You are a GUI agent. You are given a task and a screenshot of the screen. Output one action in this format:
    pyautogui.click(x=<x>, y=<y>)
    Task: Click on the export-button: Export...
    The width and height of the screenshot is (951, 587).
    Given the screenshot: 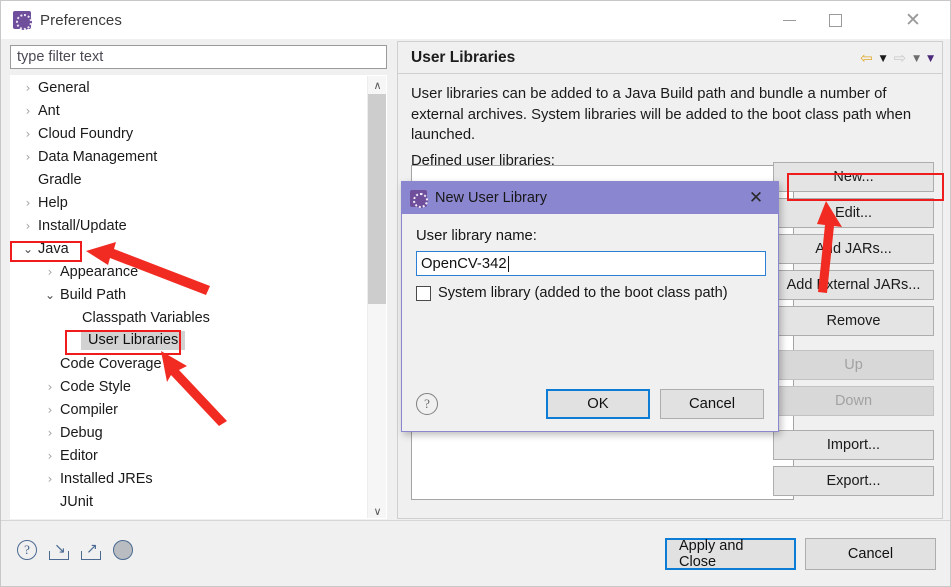 What is the action you would take?
    pyautogui.click(x=853, y=481)
    